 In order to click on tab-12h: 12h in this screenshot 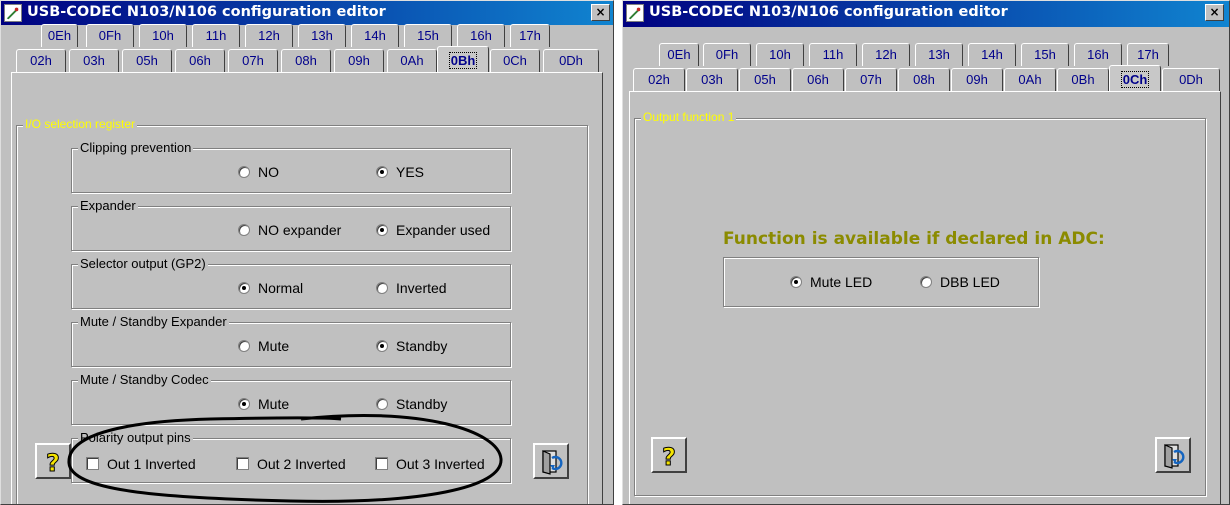, I will do `click(886, 54)`.